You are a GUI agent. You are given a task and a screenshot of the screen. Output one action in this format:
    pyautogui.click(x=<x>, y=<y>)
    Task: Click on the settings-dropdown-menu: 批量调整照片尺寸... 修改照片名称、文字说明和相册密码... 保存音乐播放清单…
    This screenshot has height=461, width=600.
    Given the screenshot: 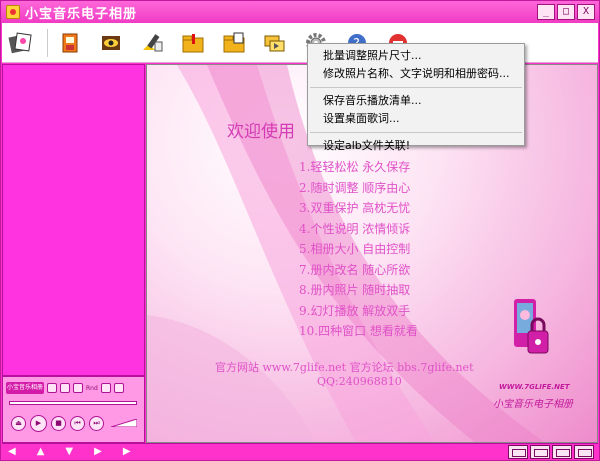 What is the action you would take?
    pyautogui.click(x=416, y=97)
    